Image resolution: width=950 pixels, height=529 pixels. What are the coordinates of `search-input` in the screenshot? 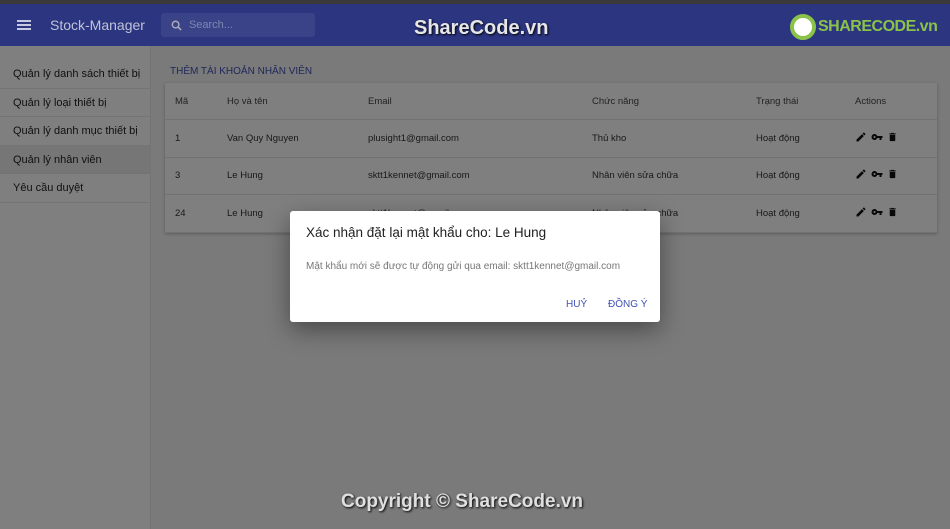 It's located at (243, 25).